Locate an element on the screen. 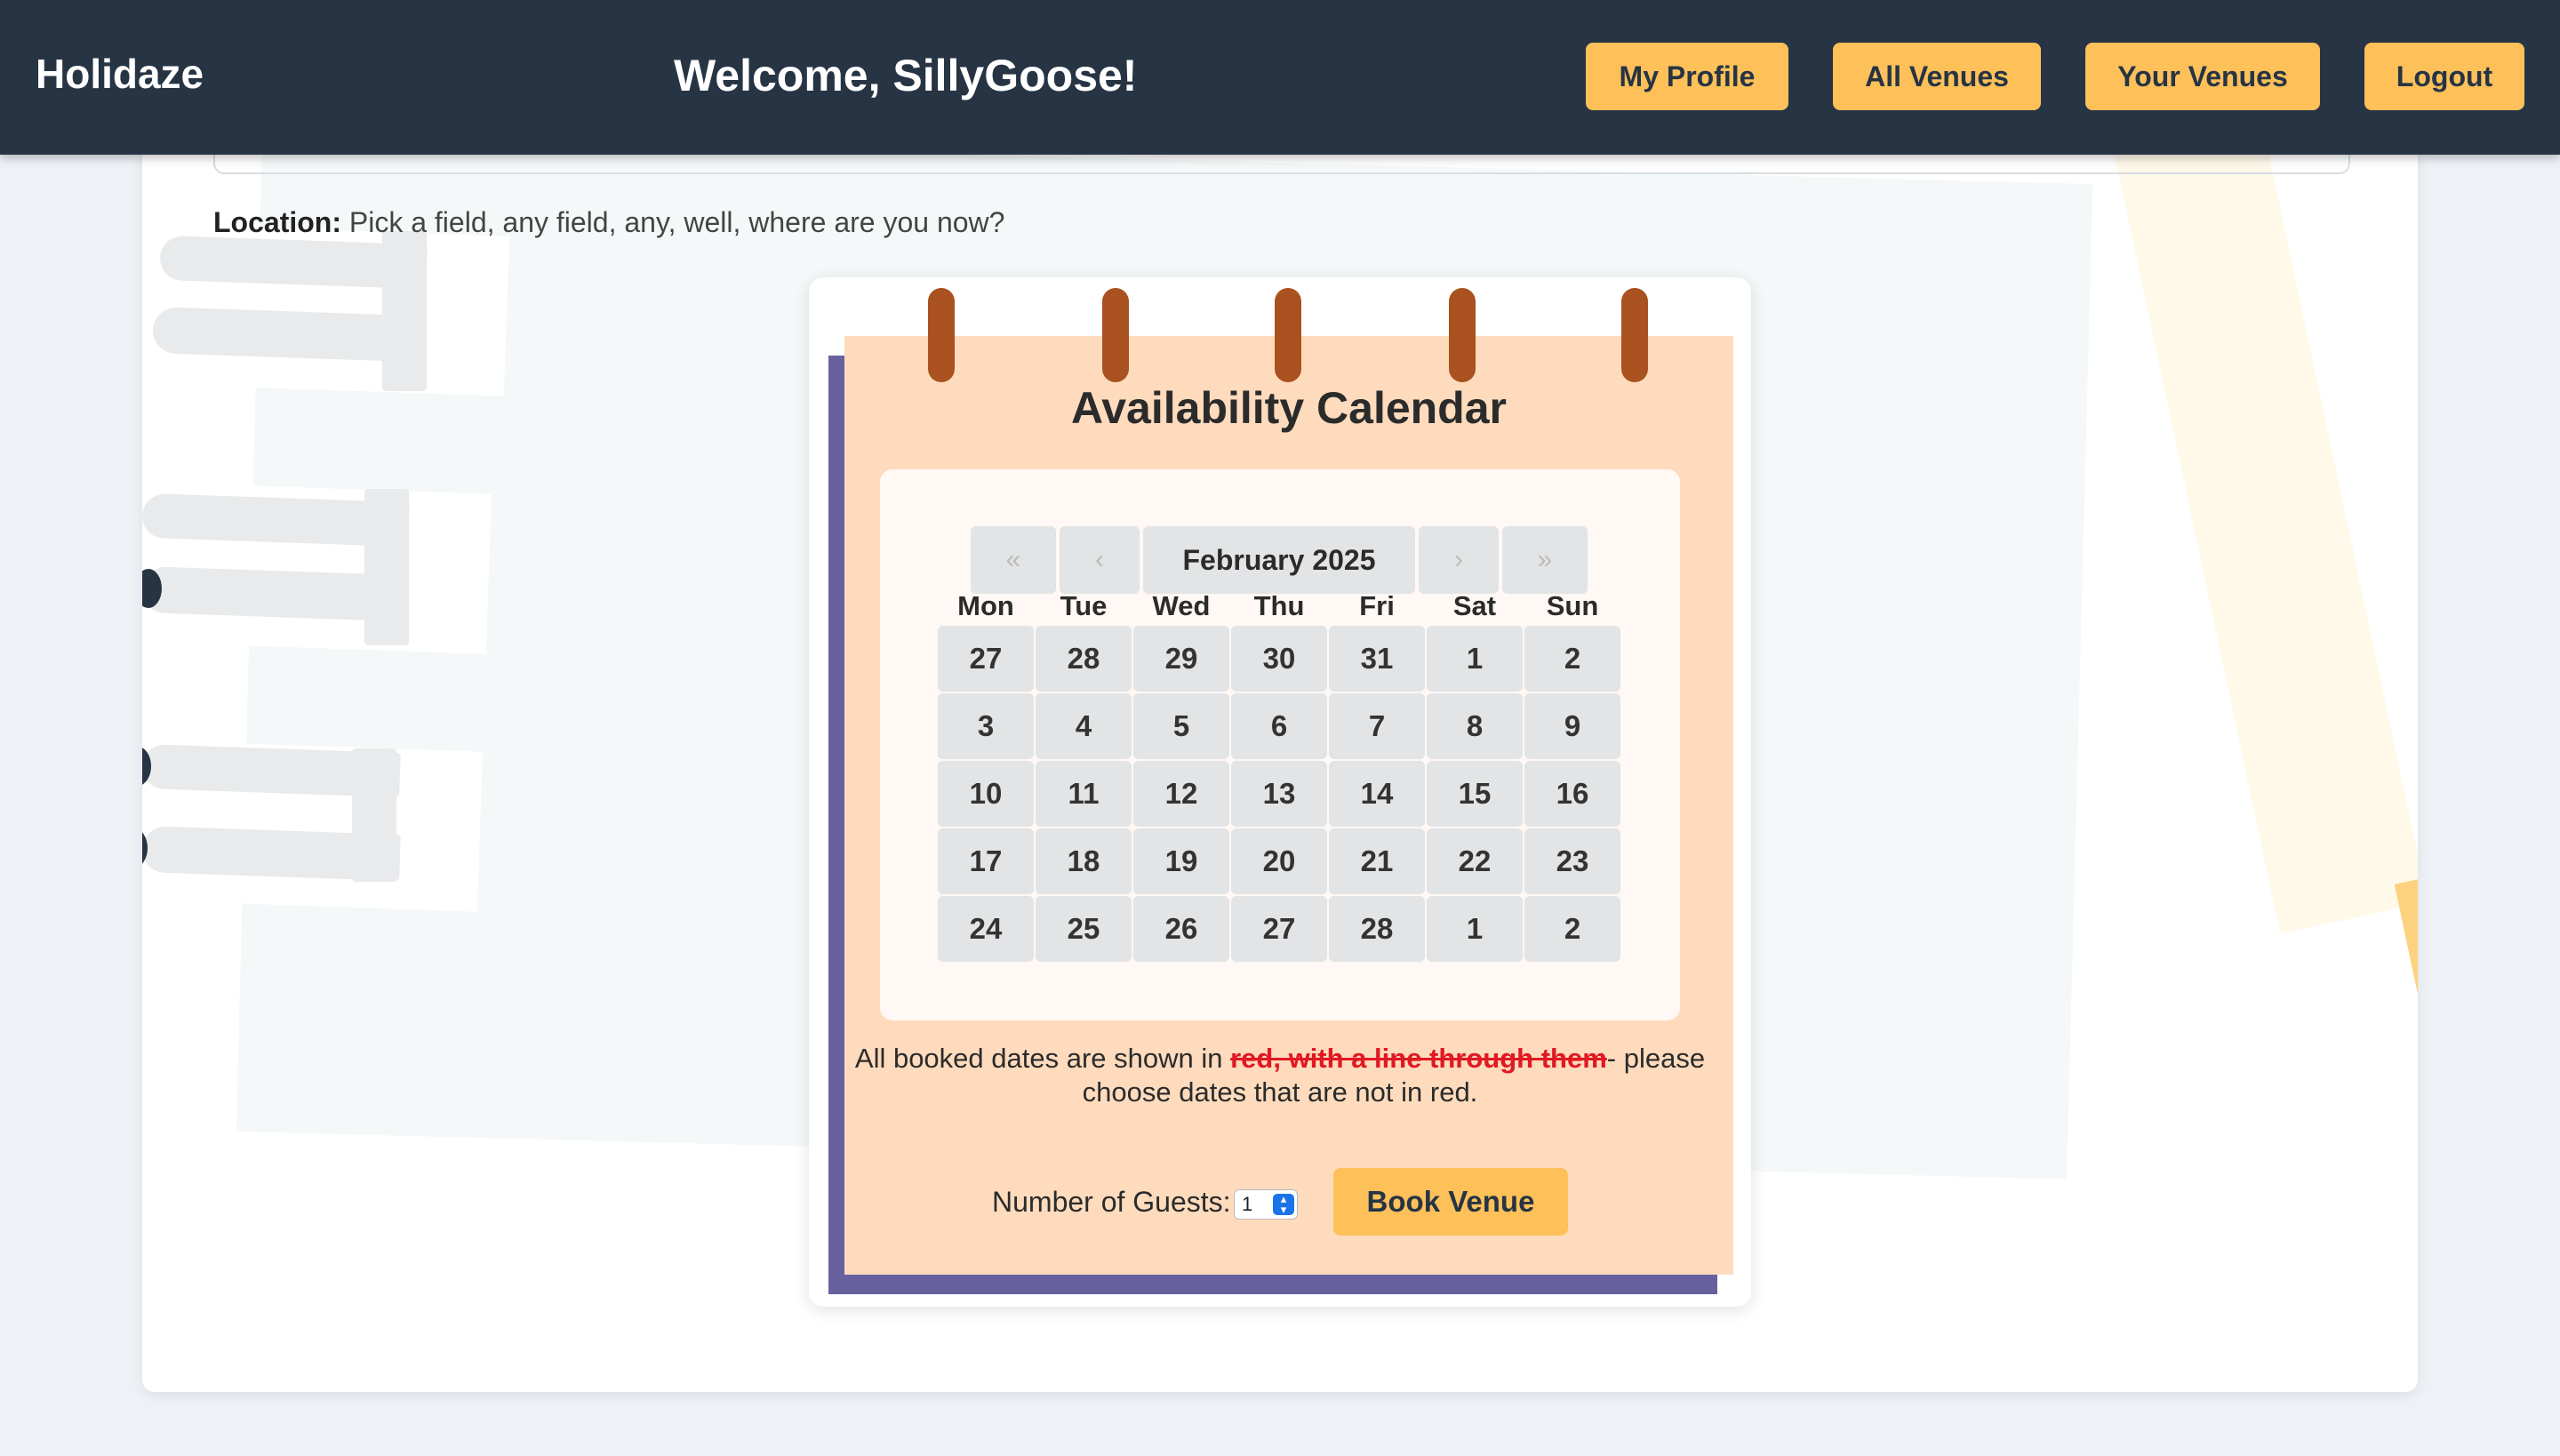  weekday-label: Thu is located at coordinates (1279, 605).